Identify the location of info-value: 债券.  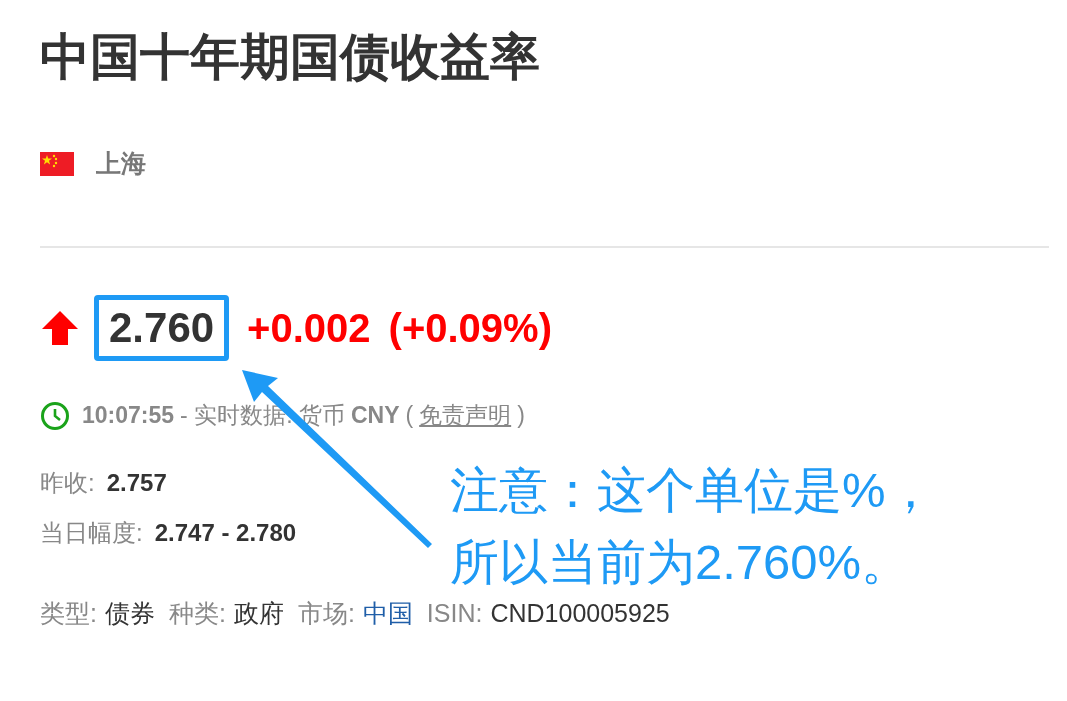
(129, 613).